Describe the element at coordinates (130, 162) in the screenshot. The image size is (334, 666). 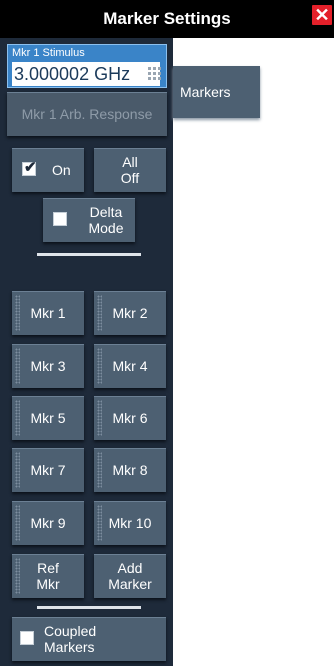
I see `all-off-line1: All` at that location.